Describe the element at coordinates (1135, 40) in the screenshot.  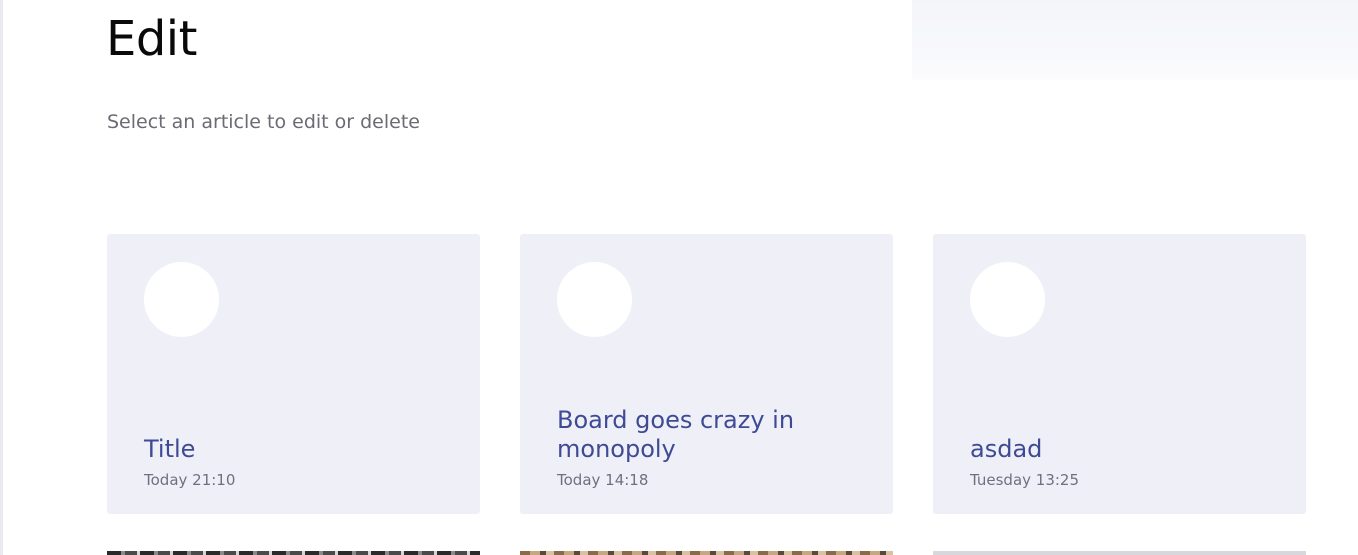
I see `top-shade` at that location.